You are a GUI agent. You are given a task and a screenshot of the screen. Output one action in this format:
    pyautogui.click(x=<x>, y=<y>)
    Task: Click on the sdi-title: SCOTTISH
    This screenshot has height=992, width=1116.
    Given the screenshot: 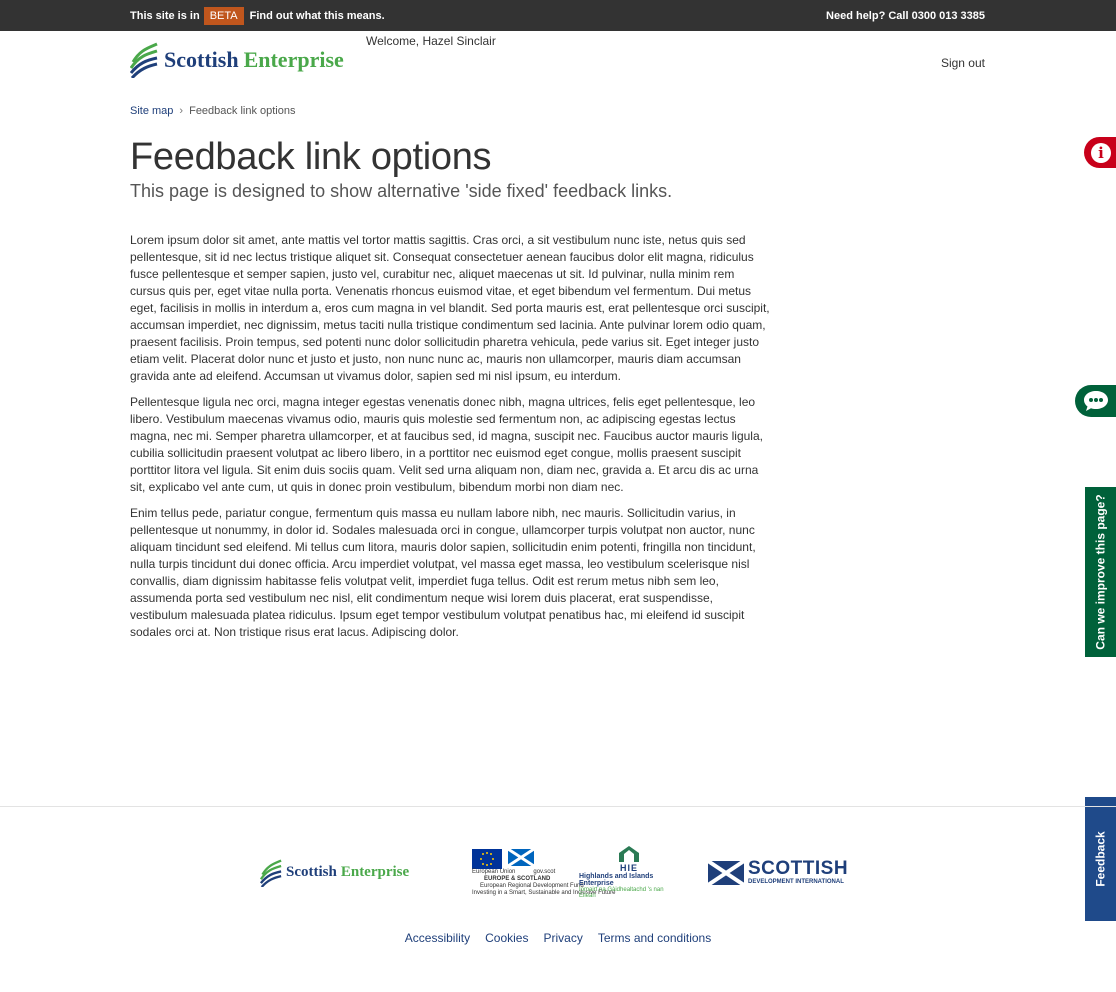 What is the action you would take?
    pyautogui.click(x=798, y=868)
    